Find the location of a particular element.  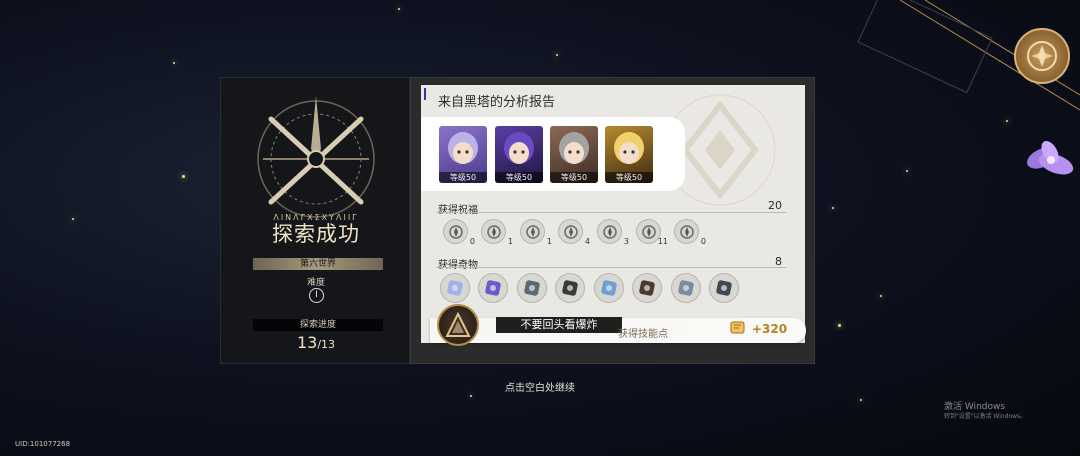

trophy-rune-icon is located at coordinates (686, 231).